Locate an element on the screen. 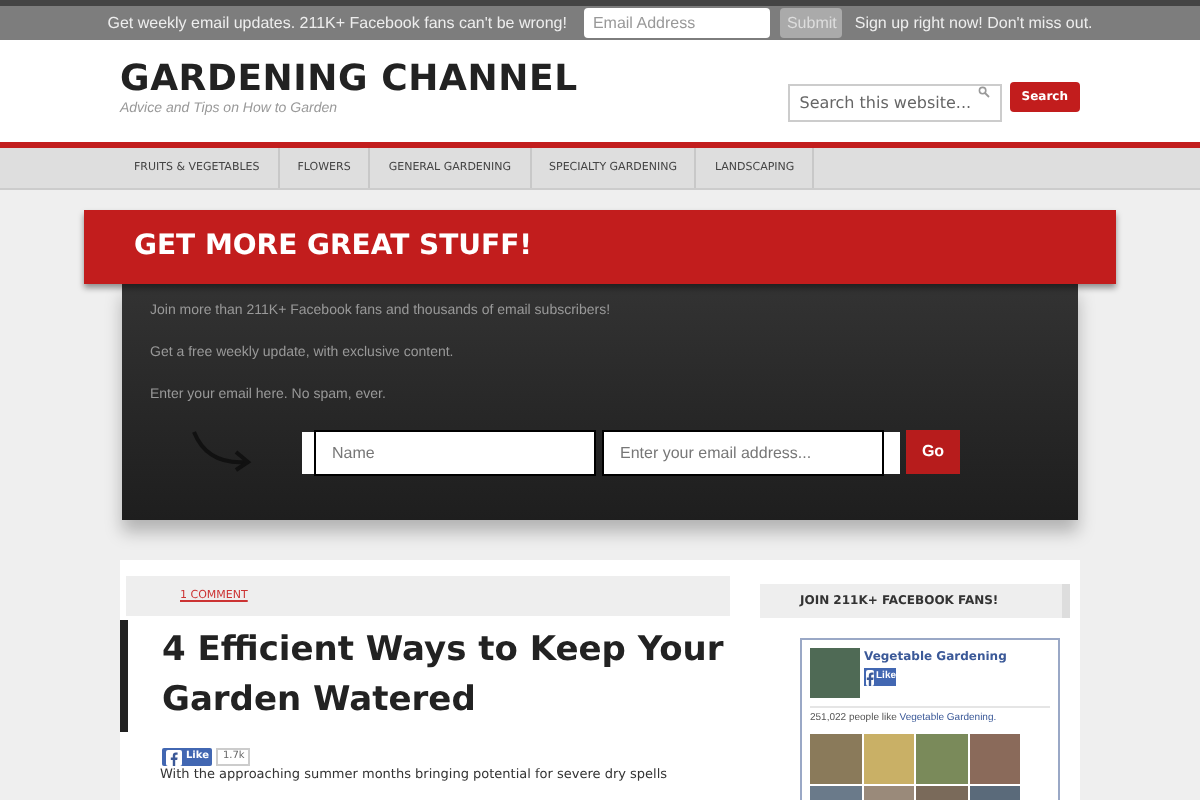 This screenshot has height=800, width=1200. article-title: 4 Efficient Ways to Keep Your Garden Watered is located at coordinates (446, 676).